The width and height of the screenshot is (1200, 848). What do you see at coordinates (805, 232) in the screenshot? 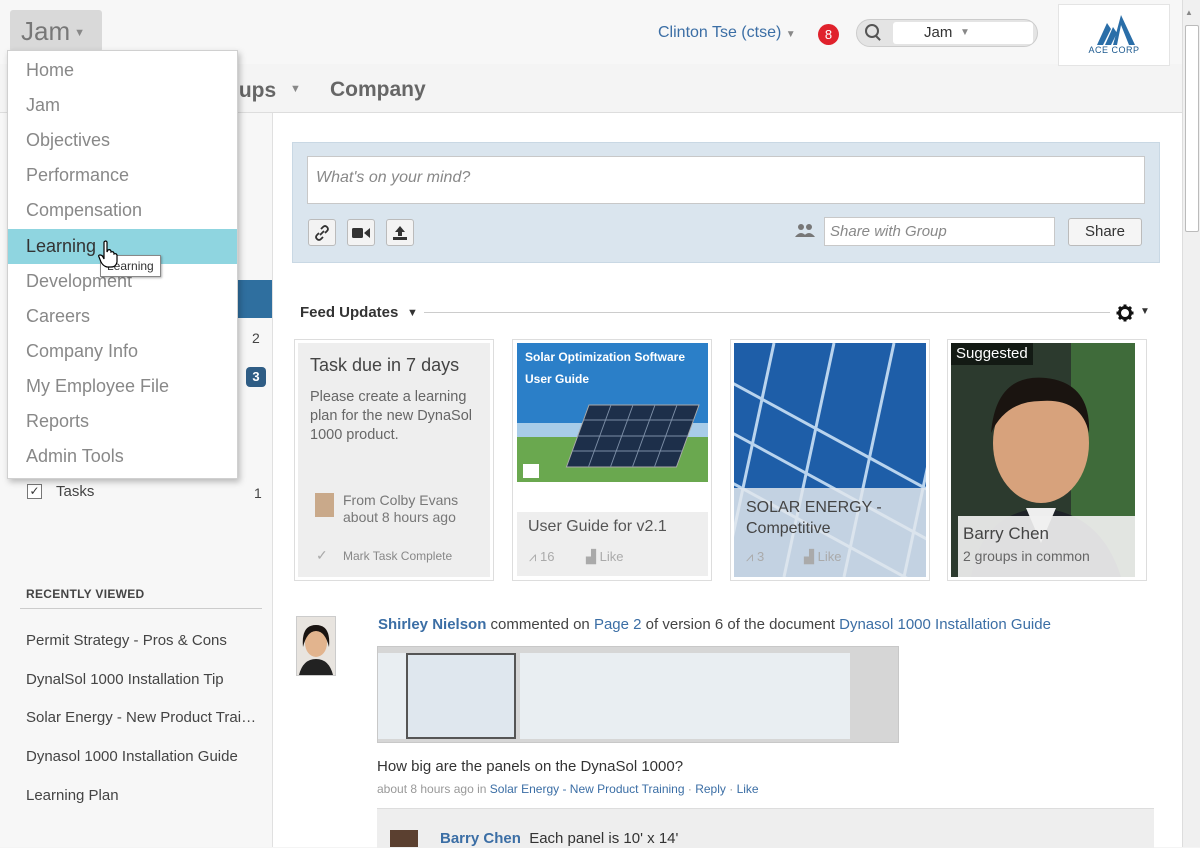
I see `group-icon` at bounding box center [805, 232].